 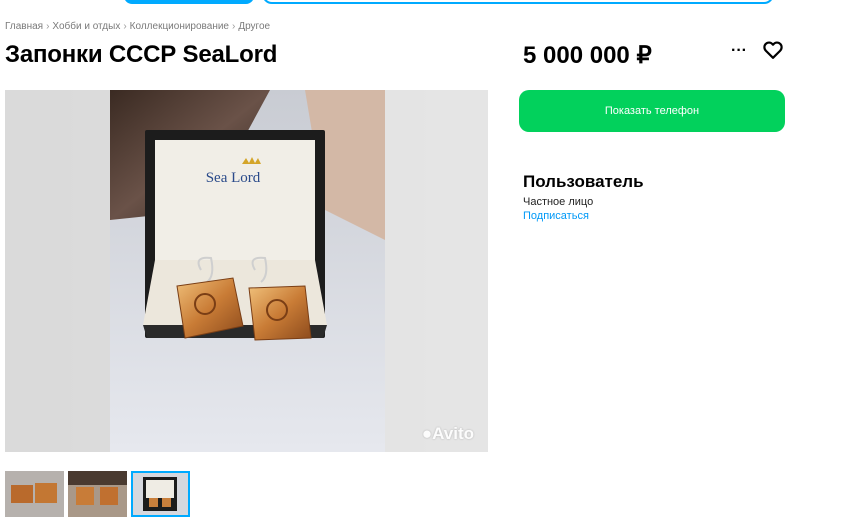 I want to click on thumbnail-strip, so click(x=100, y=494).